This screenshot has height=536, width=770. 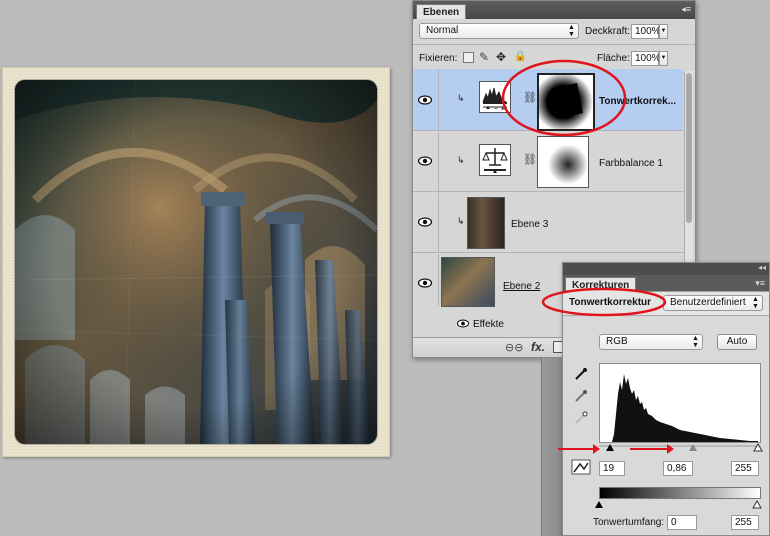 What do you see at coordinates (520, 56) in the screenshot?
I see `lock-all-icon: 🔒` at bounding box center [520, 56].